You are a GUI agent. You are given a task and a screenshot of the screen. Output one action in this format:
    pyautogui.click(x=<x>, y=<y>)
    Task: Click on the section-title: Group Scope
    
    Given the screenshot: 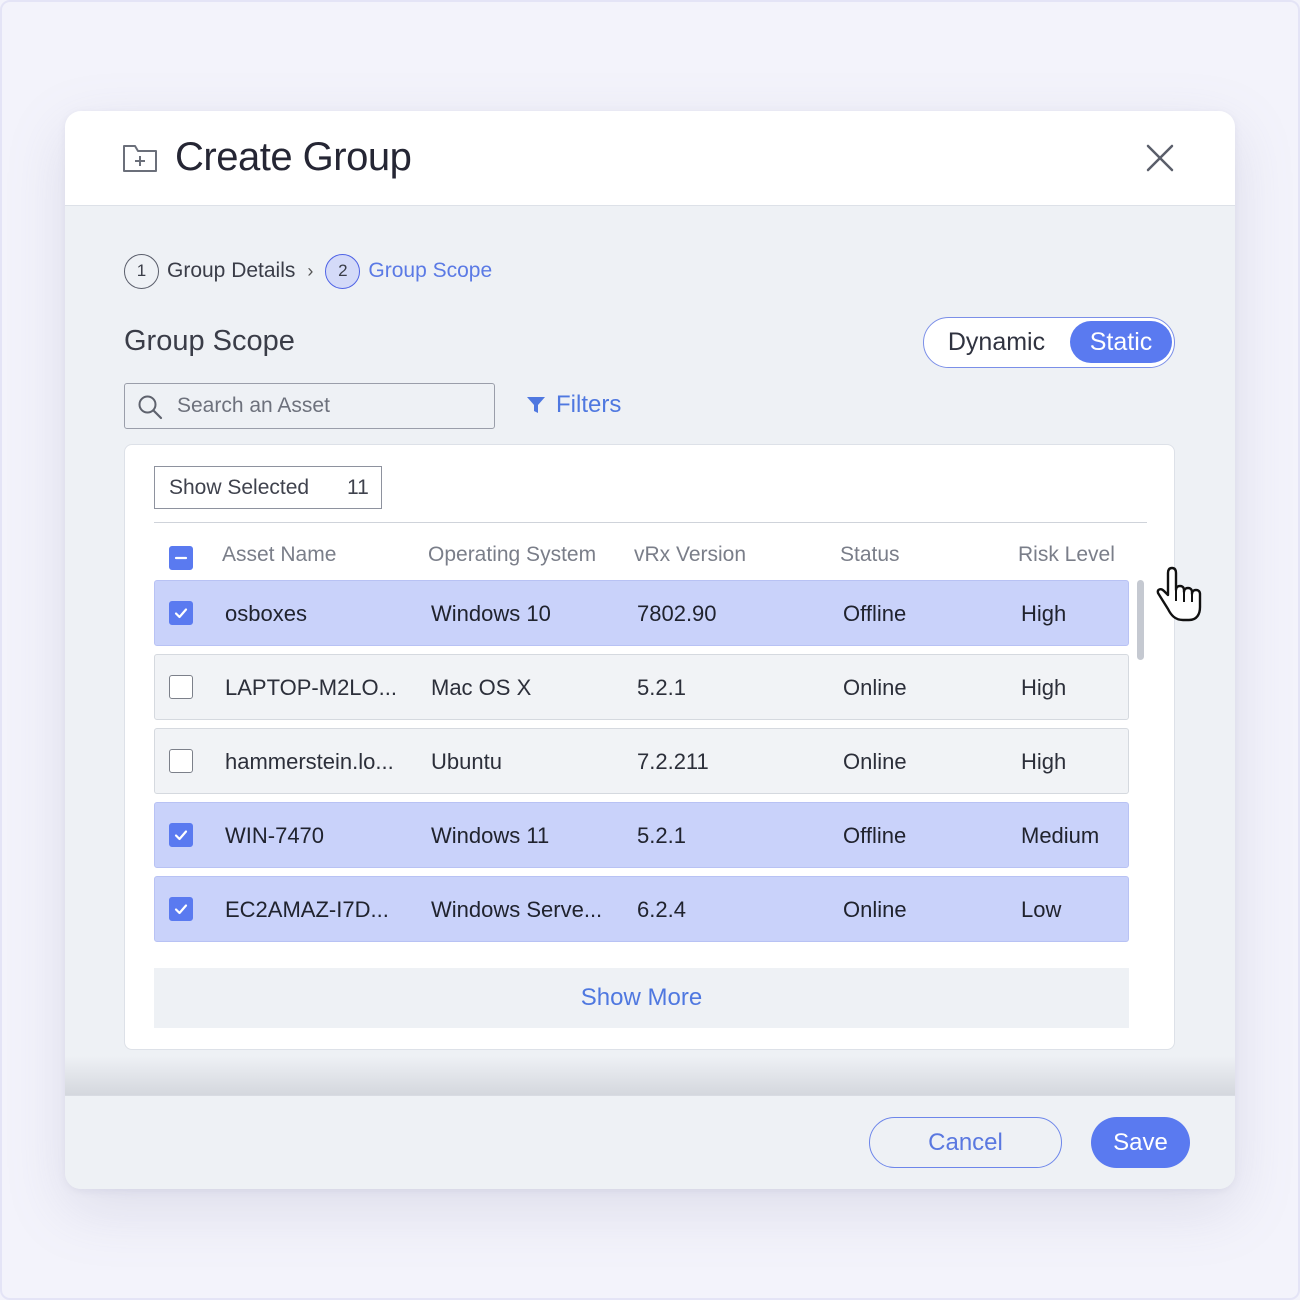 What is the action you would take?
    pyautogui.click(x=209, y=341)
    